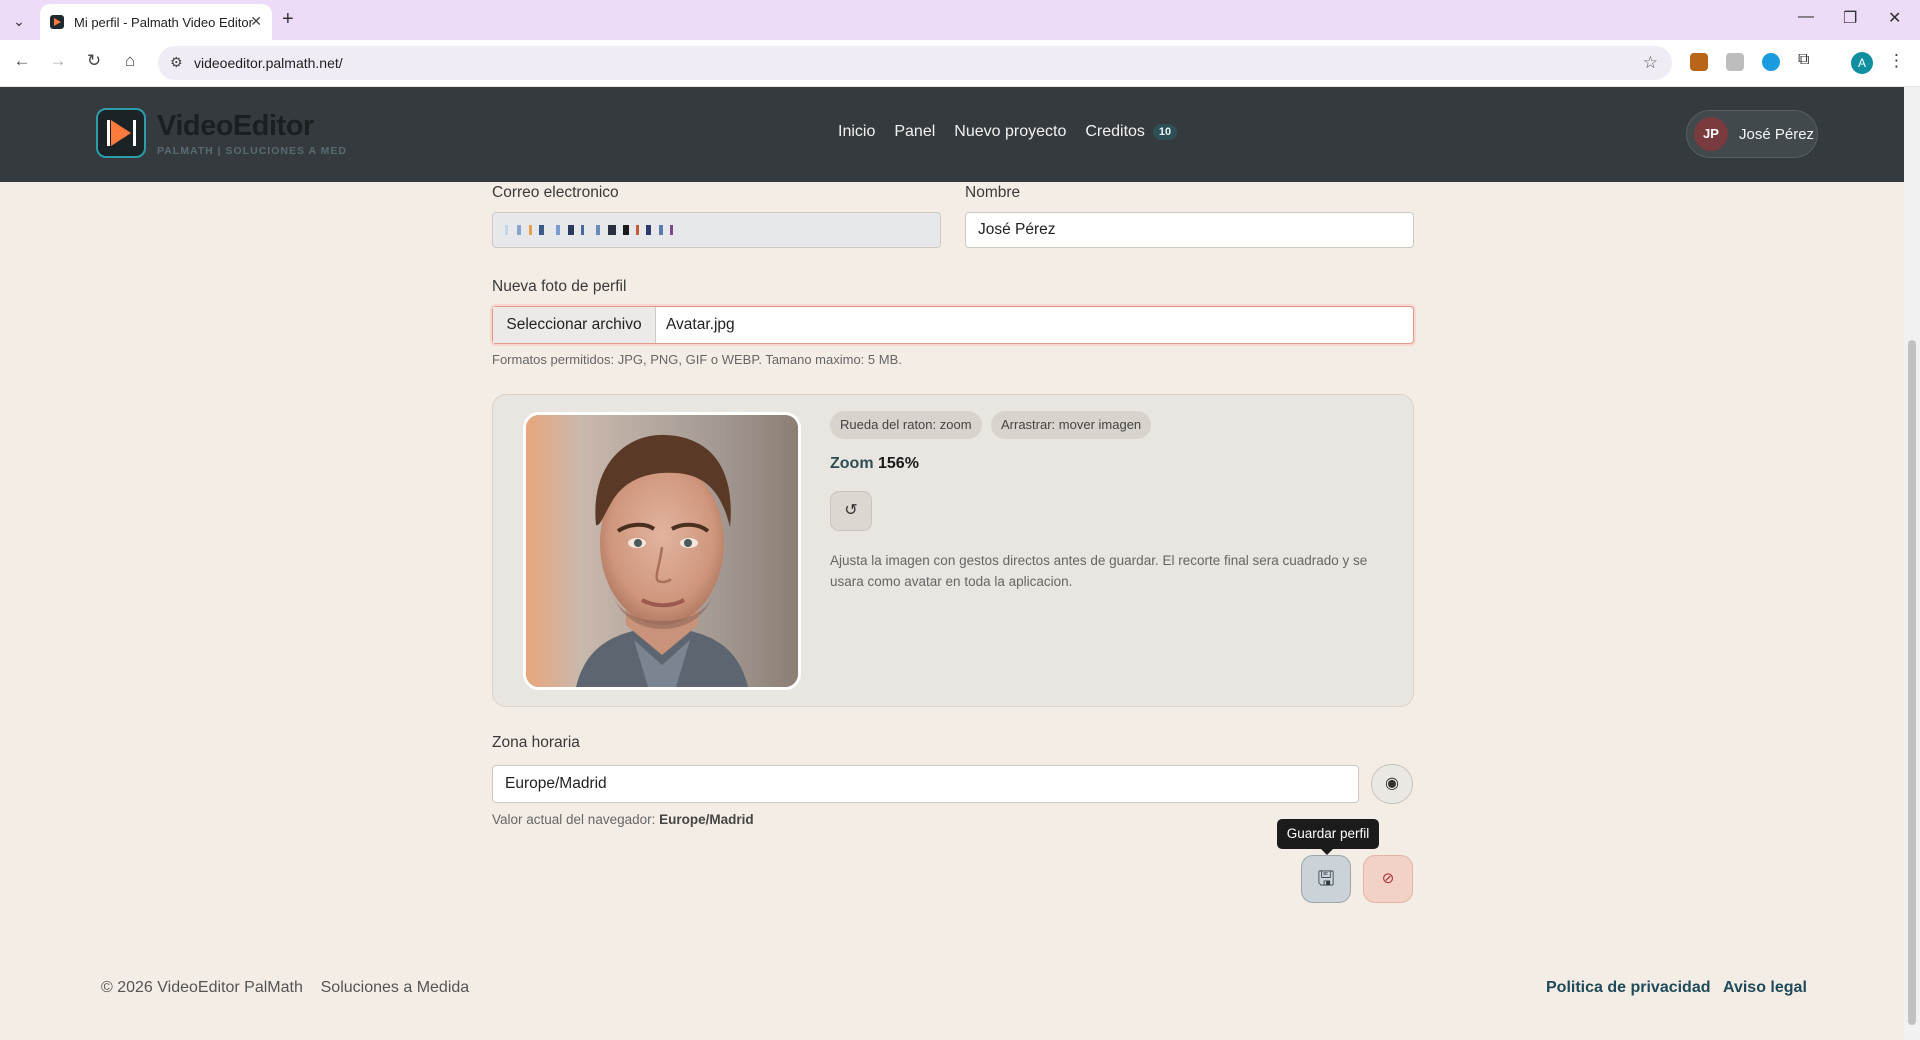 The height and width of the screenshot is (1040, 1920). What do you see at coordinates (1115, 131) in the screenshot?
I see `nav-creditos-label: Creditos` at bounding box center [1115, 131].